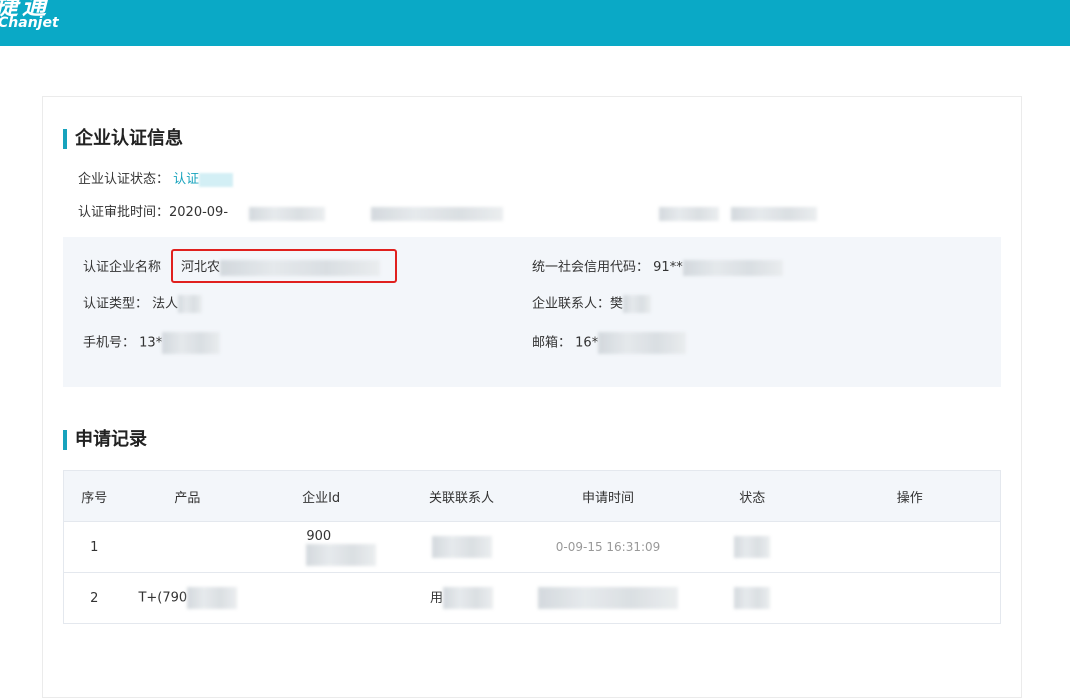 The height and width of the screenshot is (698, 1070). I want to click on cell-apply-time: 0-09-15 16:31:09, so click(608, 547).